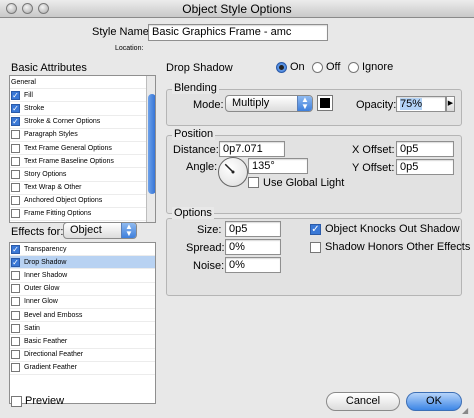 The height and width of the screenshot is (418, 474). I want to click on style-name-input: Basic Graphics Frame - amc, so click(238, 32).